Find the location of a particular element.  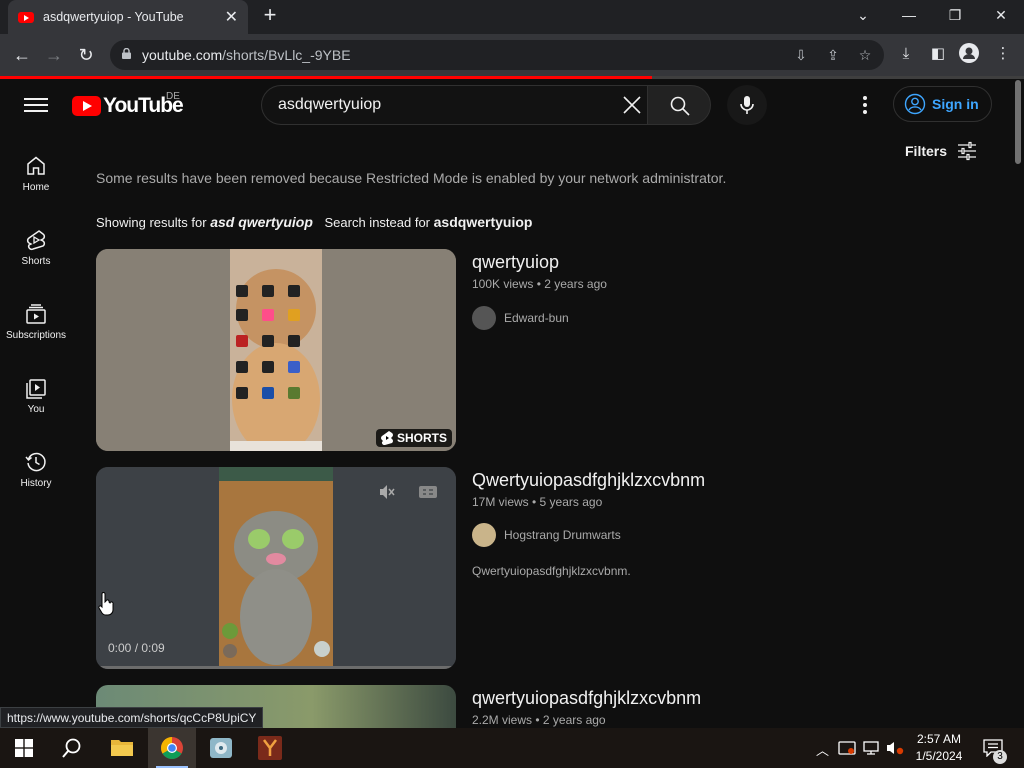

filters-button: Filters is located at coordinates (941, 151).